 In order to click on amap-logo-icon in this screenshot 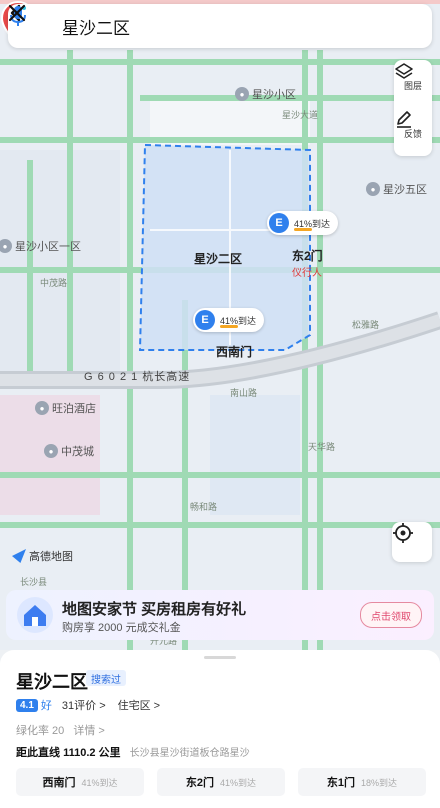, I will do `click(19, 556)`.